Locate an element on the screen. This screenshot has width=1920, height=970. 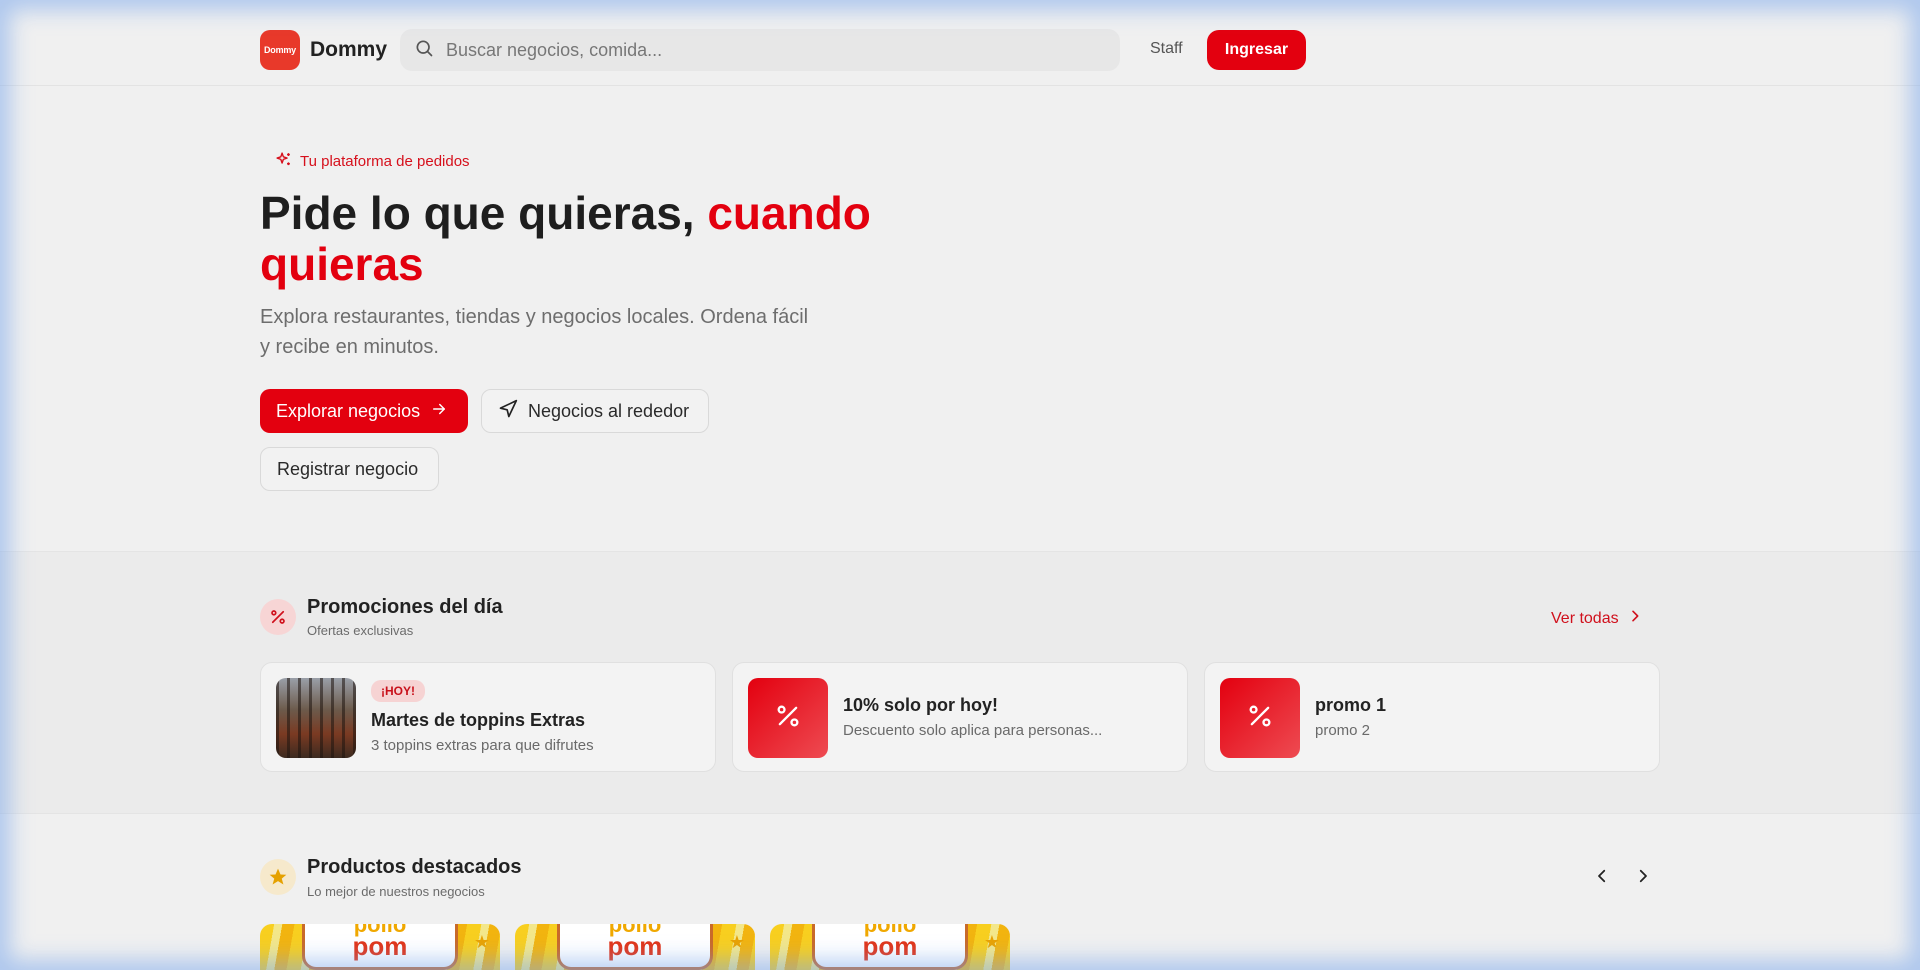
featured-title: Productos destacados is located at coordinates (414, 867).